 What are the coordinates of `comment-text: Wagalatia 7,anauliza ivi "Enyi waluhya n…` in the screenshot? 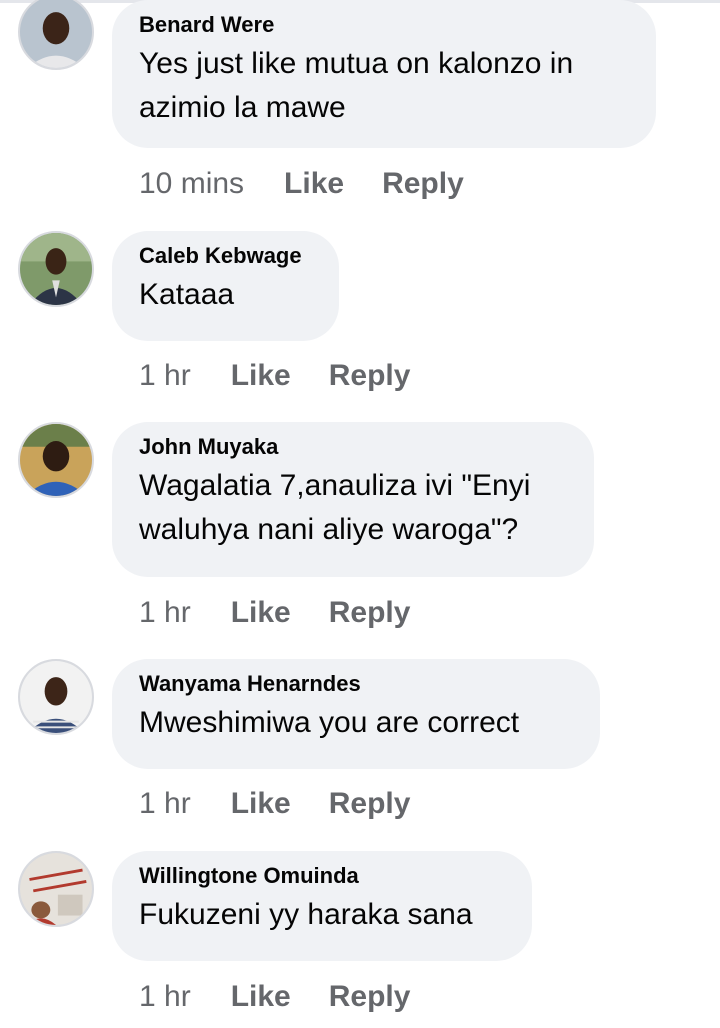 It's located at (335, 507).